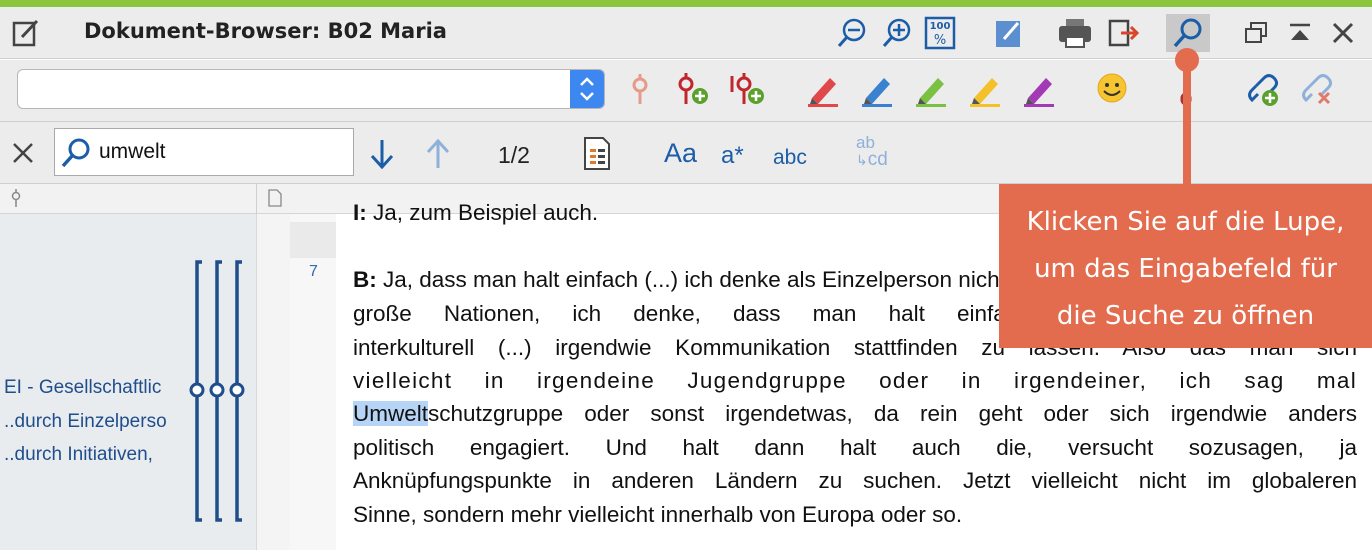 The height and width of the screenshot is (550, 1372). What do you see at coordinates (1188, 33) in the screenshot?
I see `search-icon` at bounding box center [1188, 33].